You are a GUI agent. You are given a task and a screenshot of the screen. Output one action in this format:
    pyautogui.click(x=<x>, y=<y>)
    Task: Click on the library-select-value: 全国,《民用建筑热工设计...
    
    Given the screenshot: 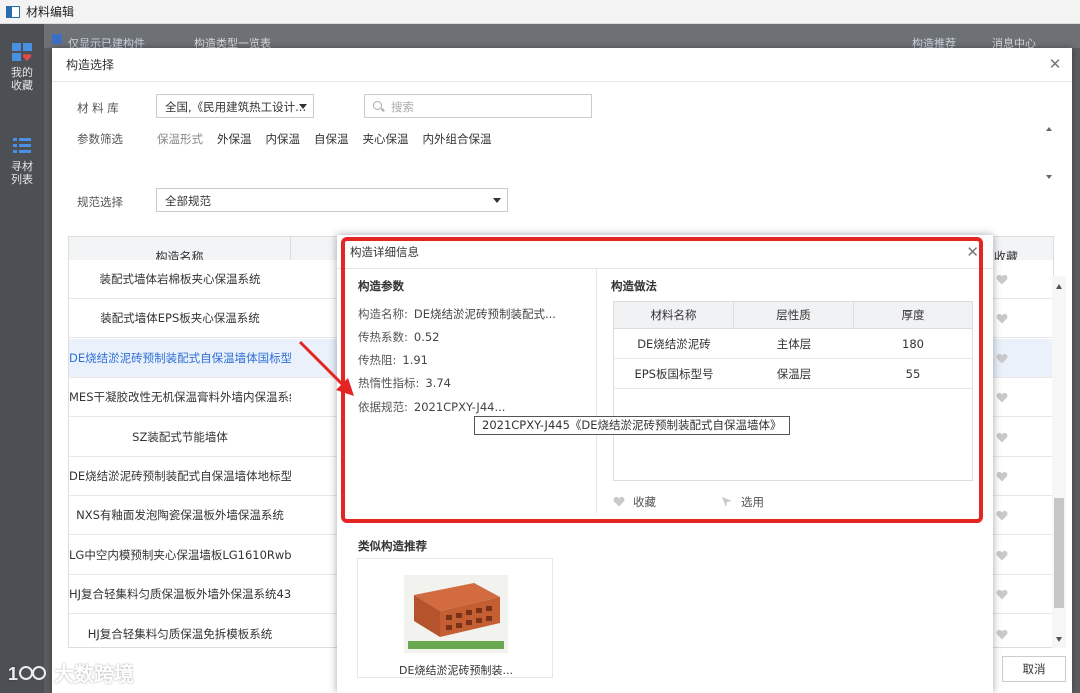 What is the action you would take?
    pyautogui.click(x=236, y=107)
    